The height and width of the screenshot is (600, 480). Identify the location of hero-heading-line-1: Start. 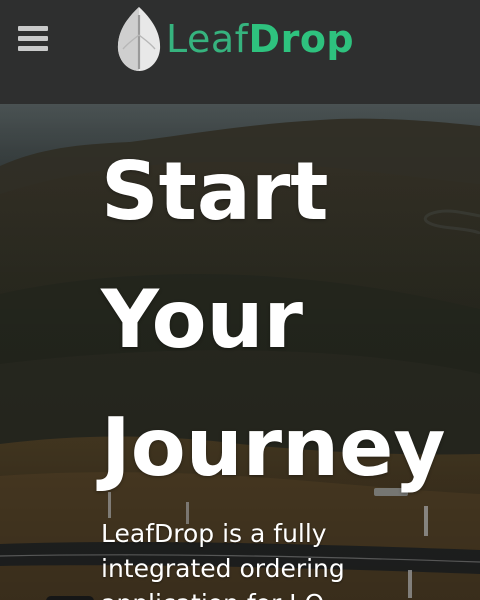
(215, 191).